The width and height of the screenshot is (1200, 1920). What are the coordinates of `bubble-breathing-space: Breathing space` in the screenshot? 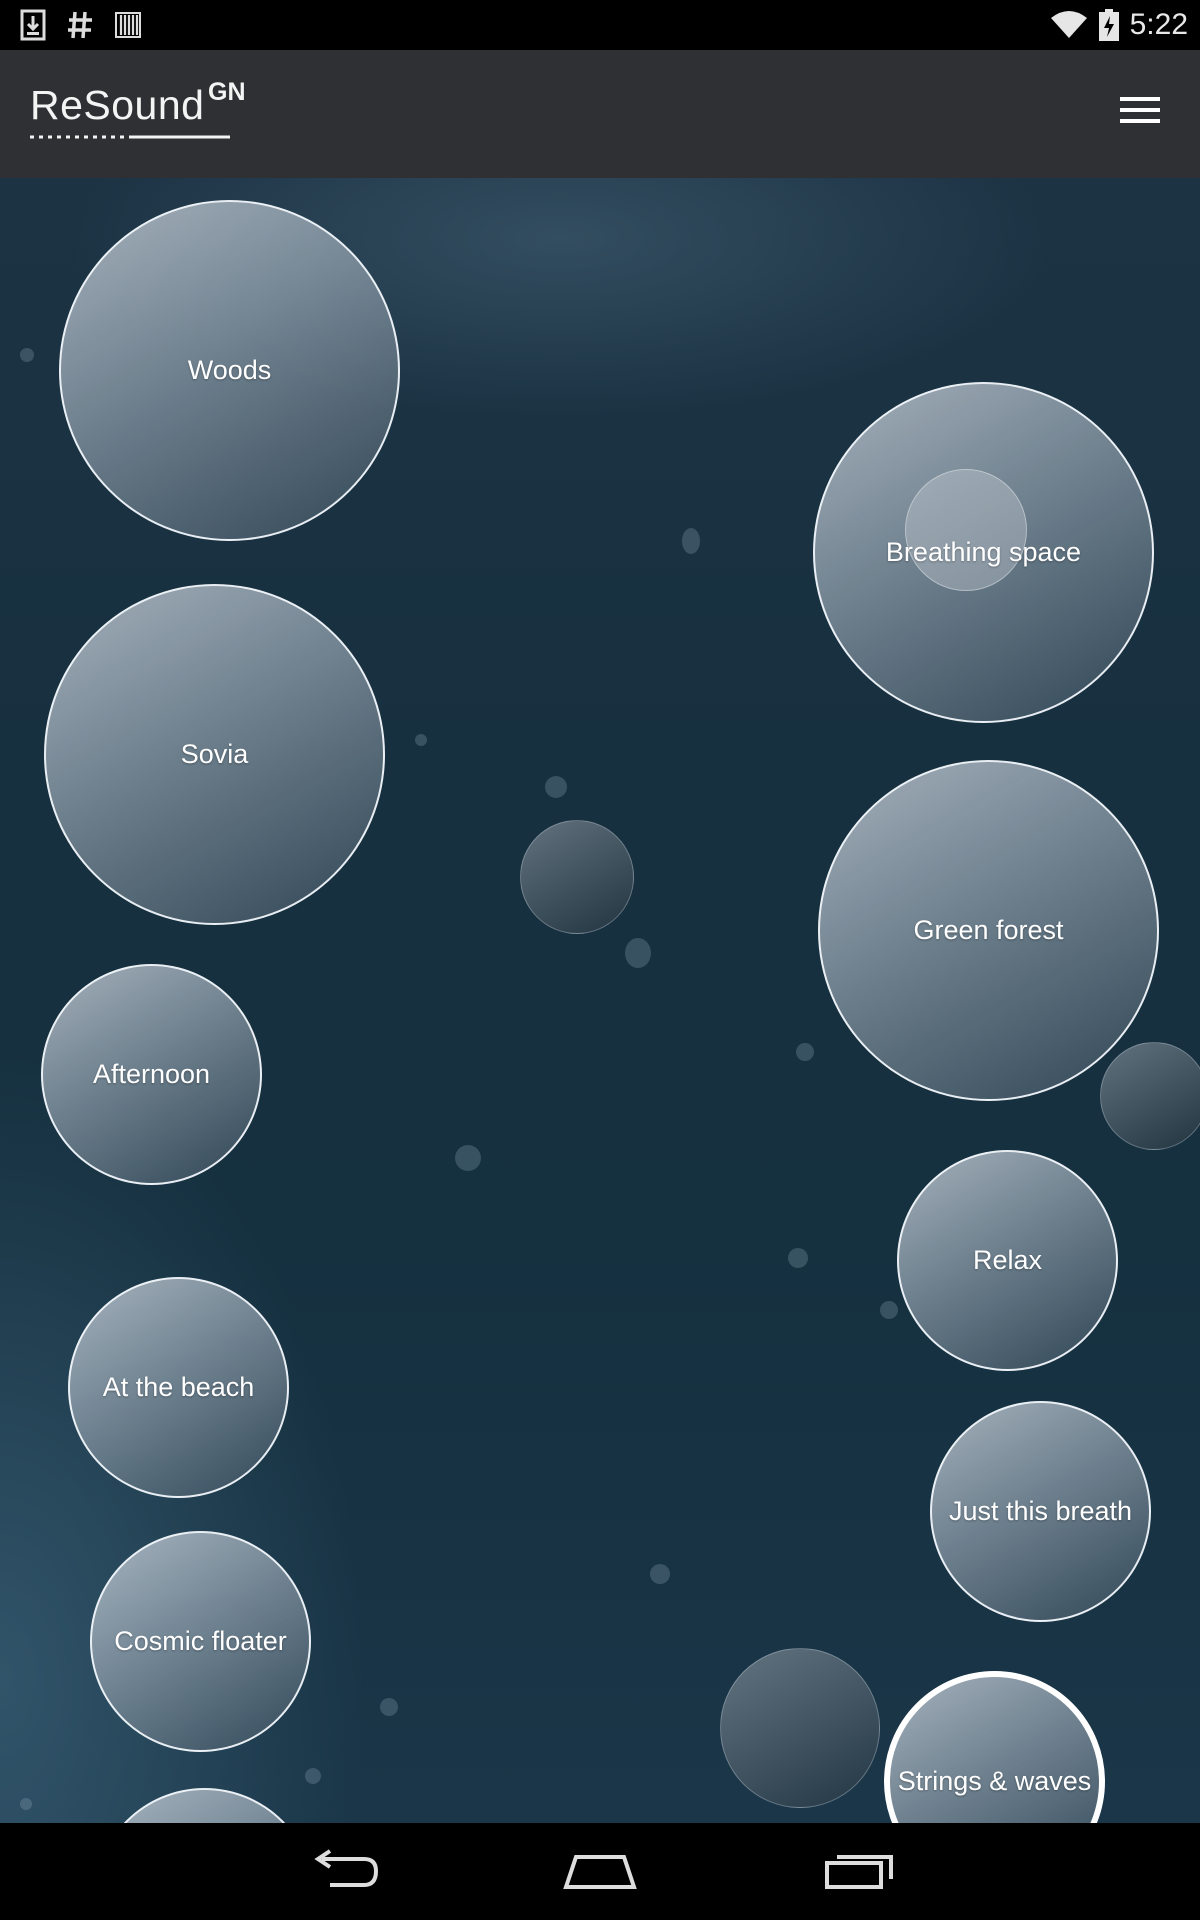 It's located at (983, 552).